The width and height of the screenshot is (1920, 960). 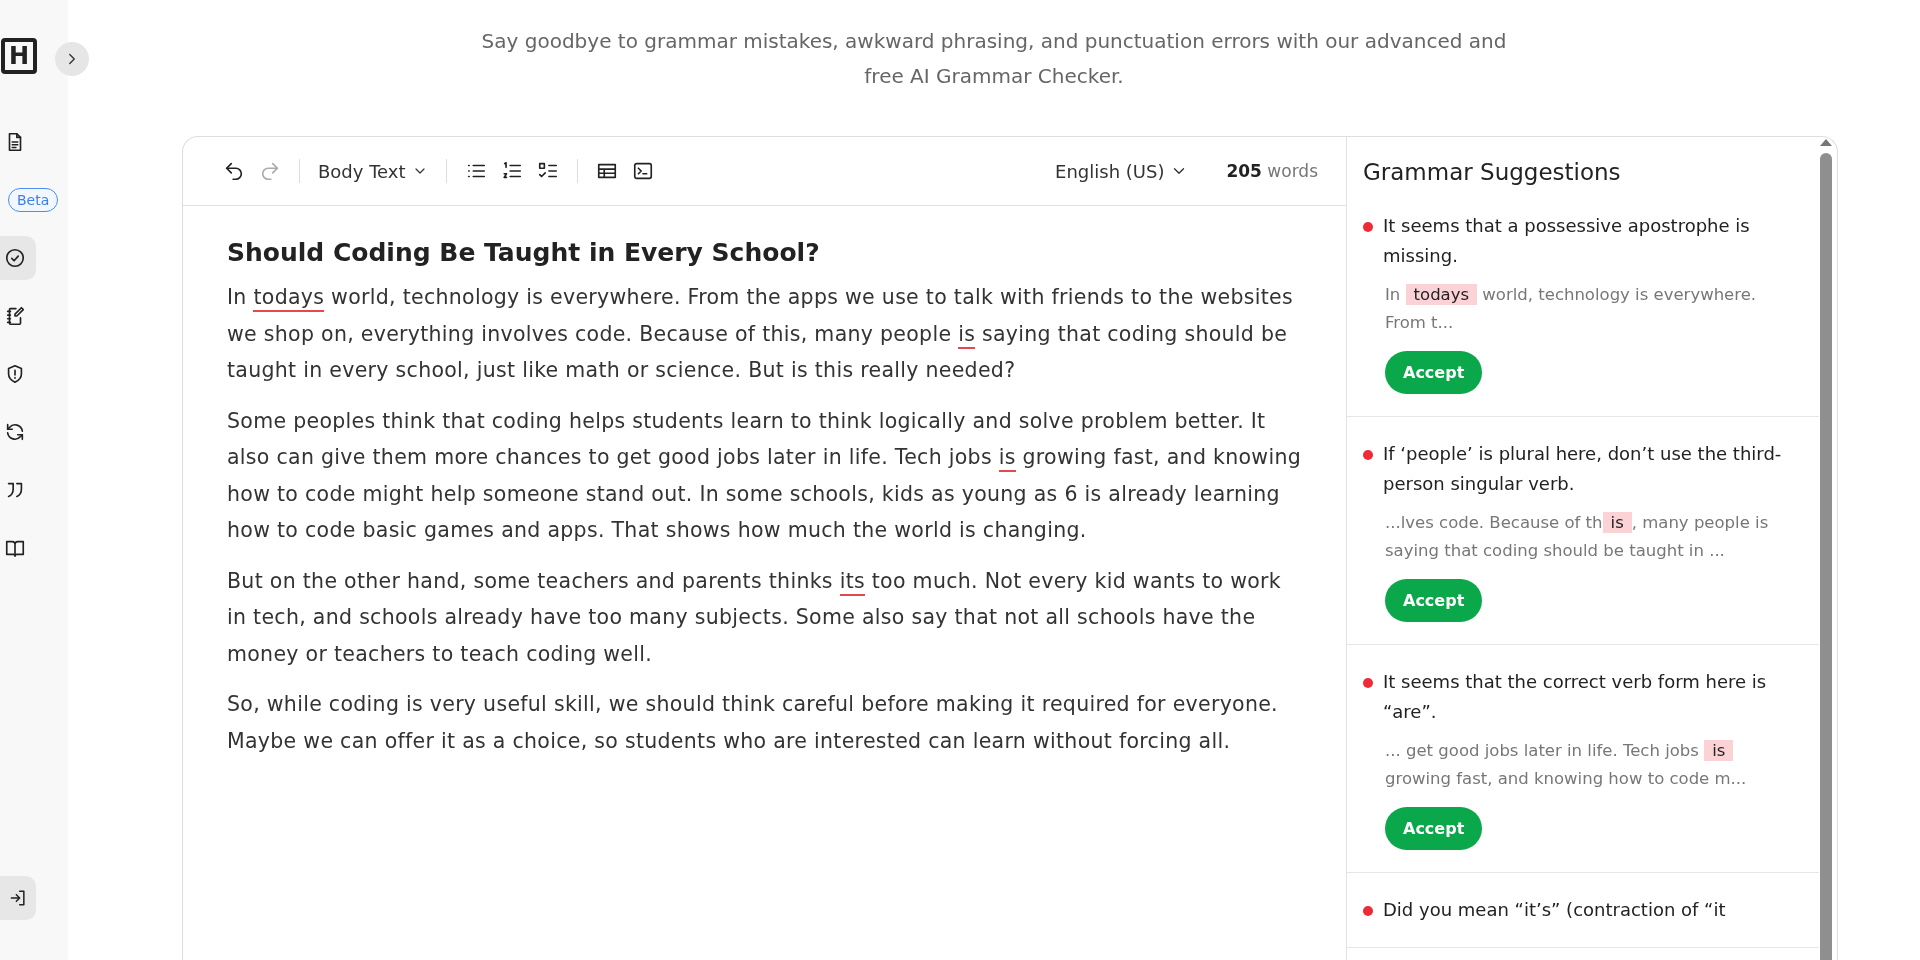 I want to click on language-dropdown: English (US), so click(x=1122, y=171).